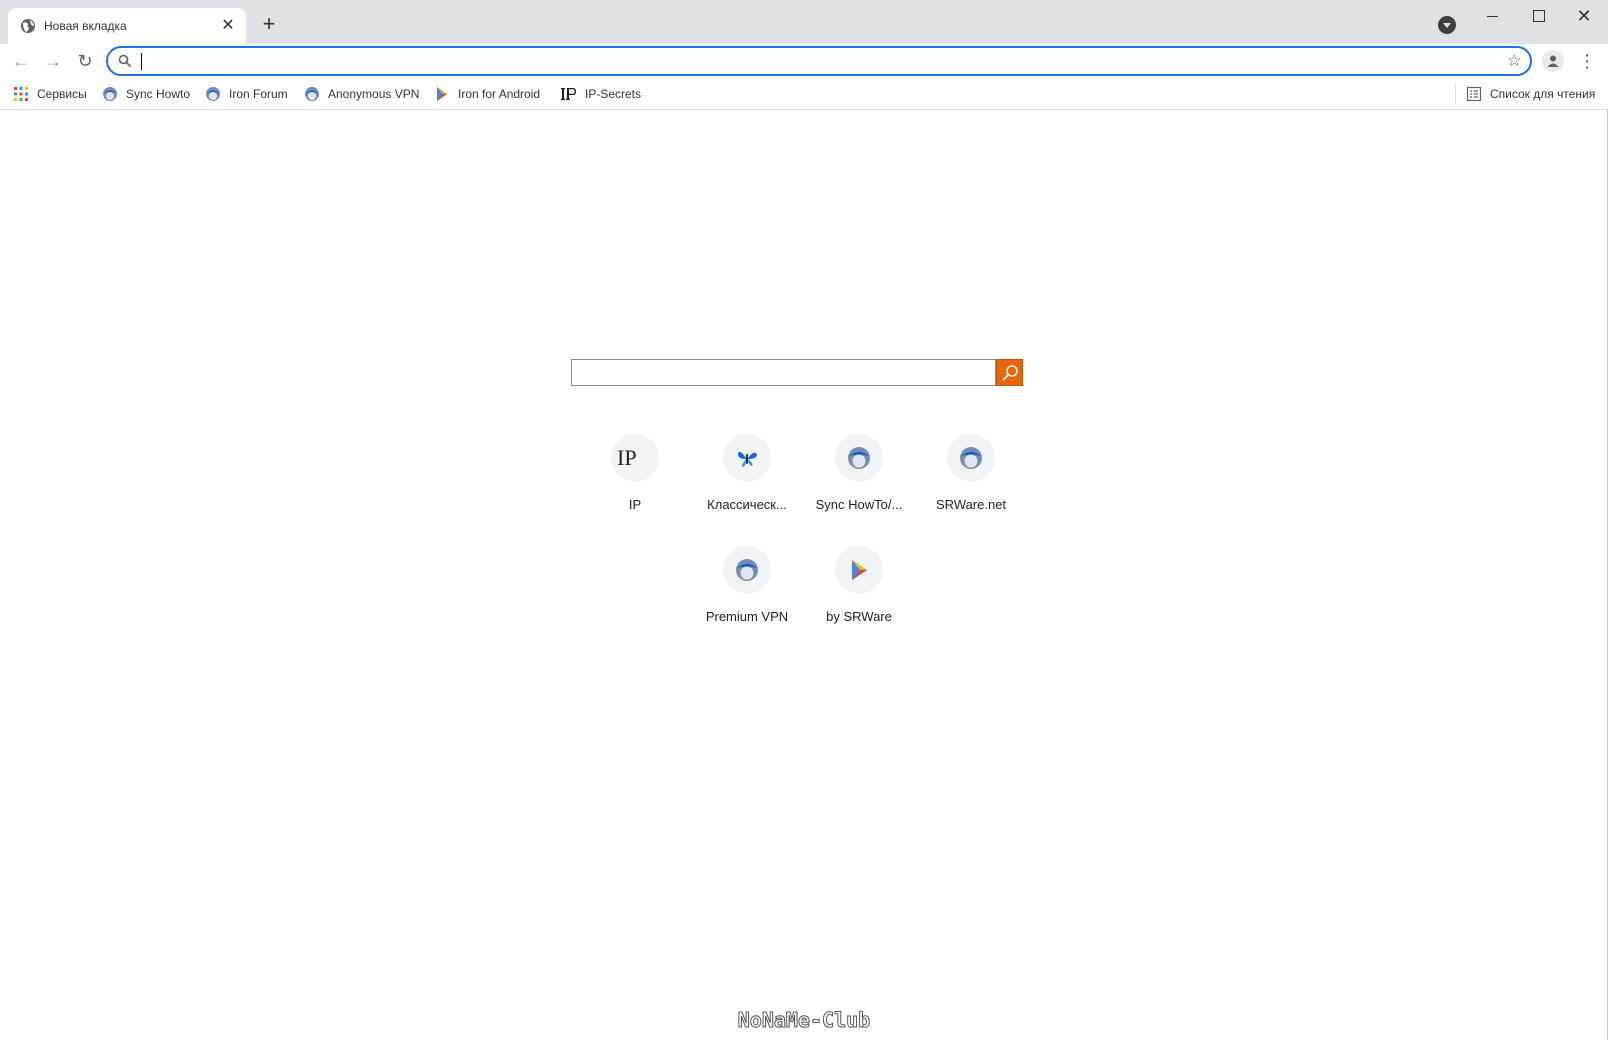 The image size is (1608, 1040). I want to click on shortcut-label: SRWare.net, so click(971, 504).